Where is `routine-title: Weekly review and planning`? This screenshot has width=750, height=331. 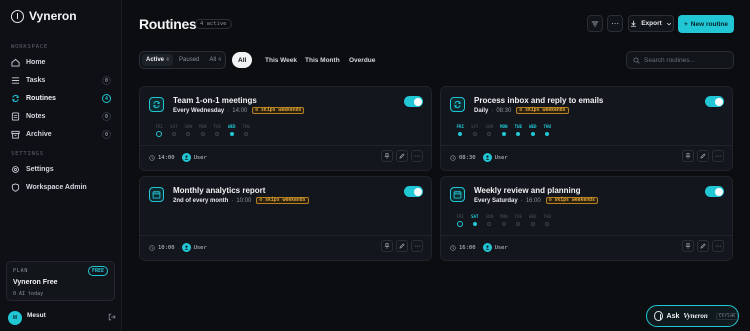
routine-title: Weekly review and planning is located at coordinates (527, 190).